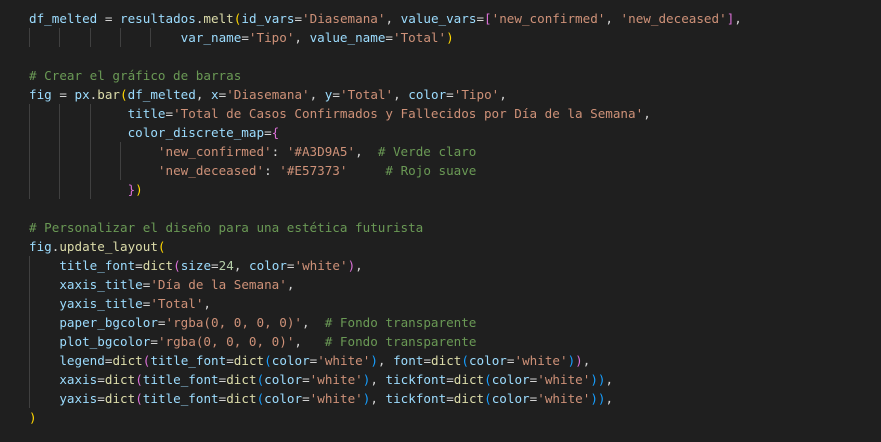  Describe the element at coordinates (78, 379) in the screenshot. I see `identifier: xaxis` at that location.